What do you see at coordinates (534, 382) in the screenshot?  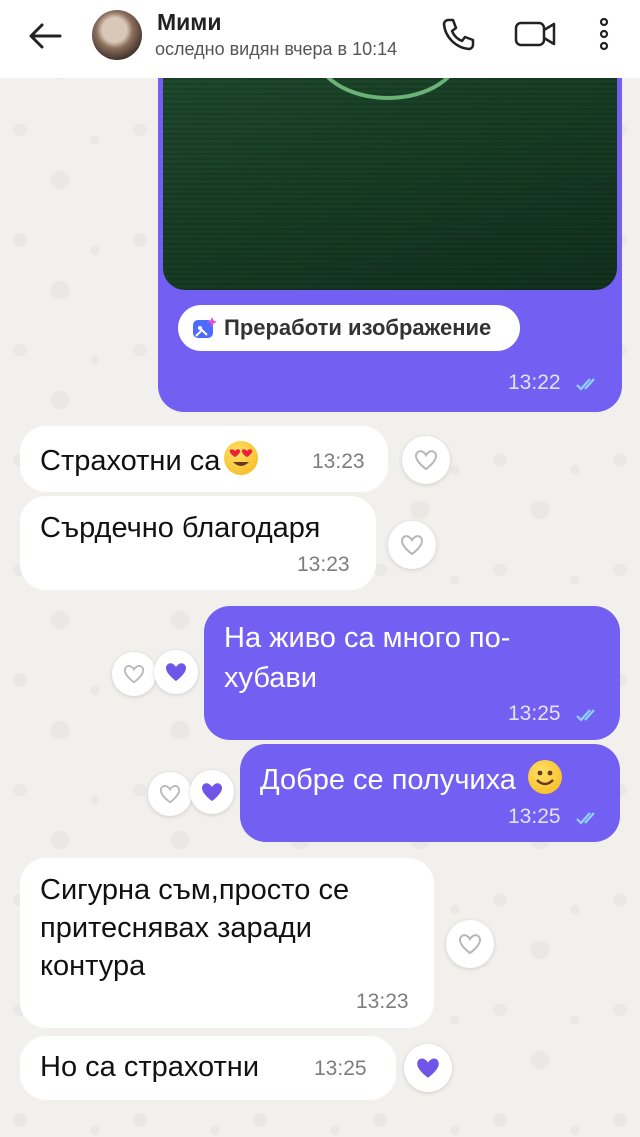 I see `message-time: 13:22` at bounding box center [534, 382].